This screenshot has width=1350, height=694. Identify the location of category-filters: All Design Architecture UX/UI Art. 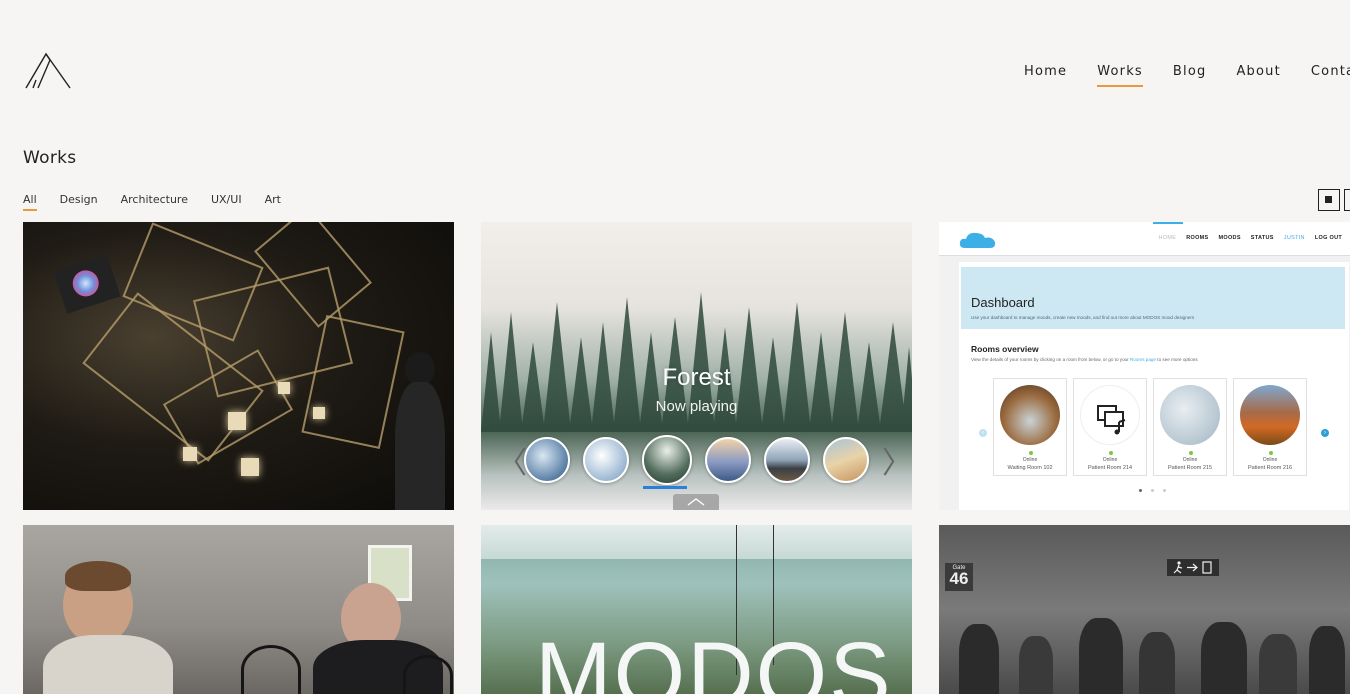
(152, 202).